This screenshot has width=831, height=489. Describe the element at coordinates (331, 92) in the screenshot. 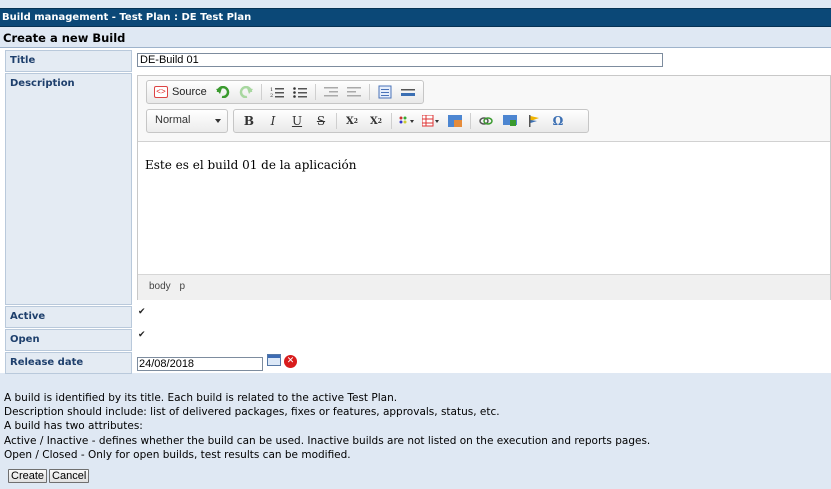

I see `outdent-icon` at that location.